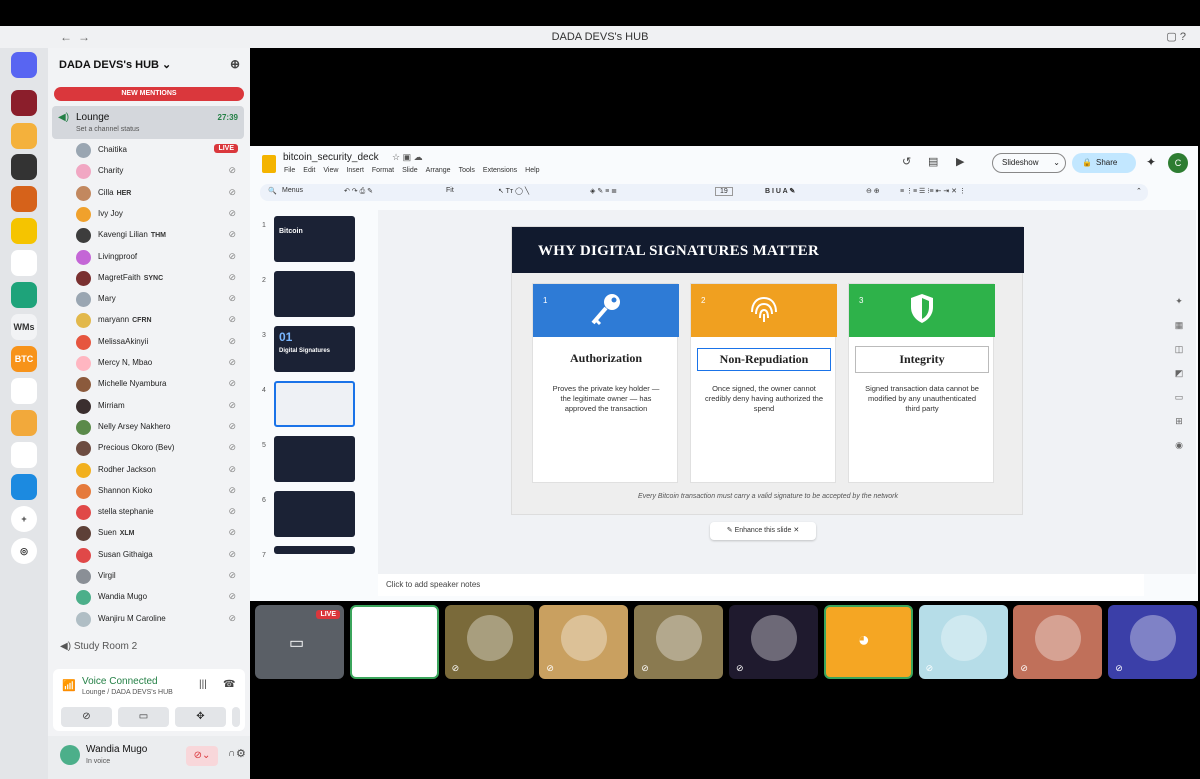 This screenshot has height=779, width=1200. Describe the element at coordinates (203, 684) in the screenshot. I see `noise-icon: |||` at that location.